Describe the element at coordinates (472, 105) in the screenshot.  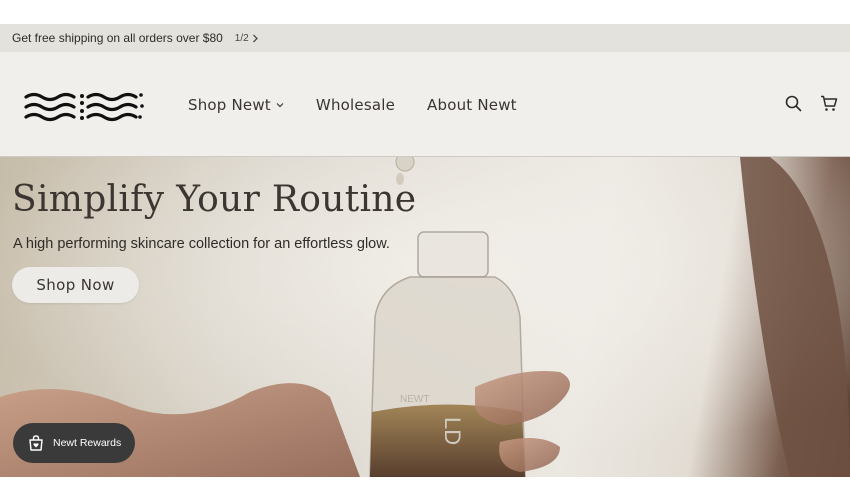
I see `nav-about-newt: About Newt` at that location.